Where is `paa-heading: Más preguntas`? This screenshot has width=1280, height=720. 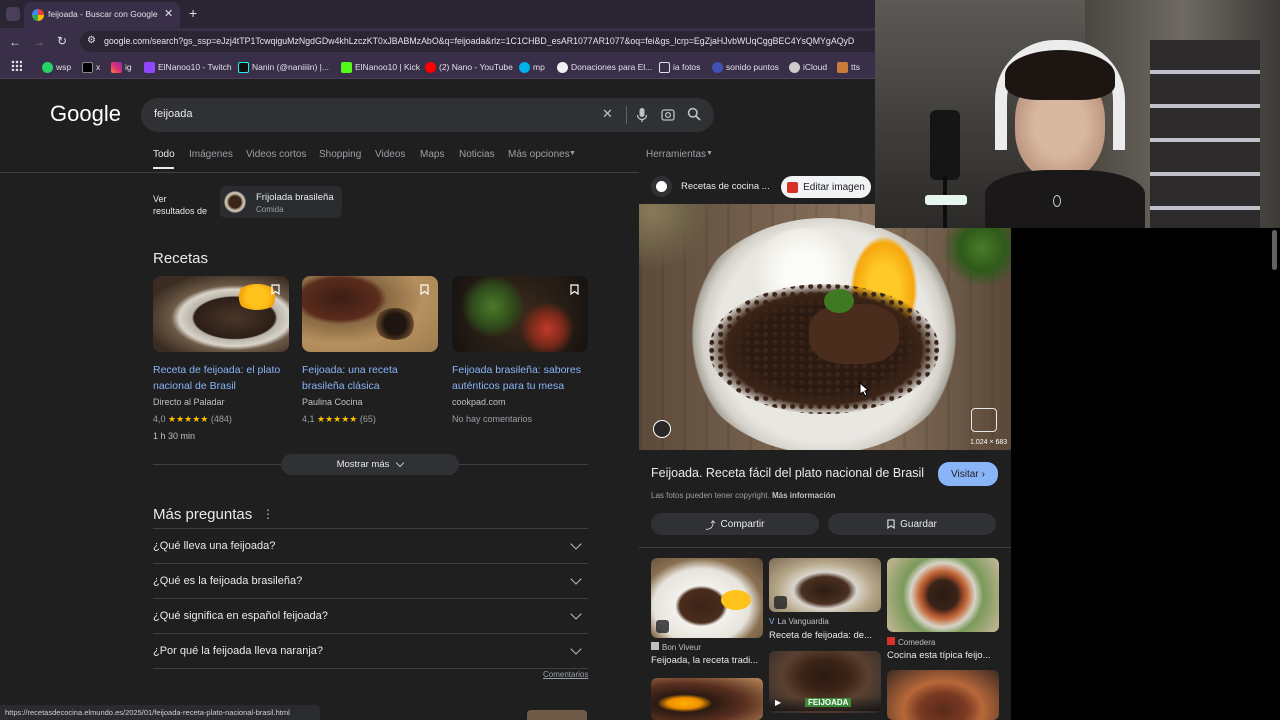 paa-heading: Más preguntas is located at coordinates (203, 514).